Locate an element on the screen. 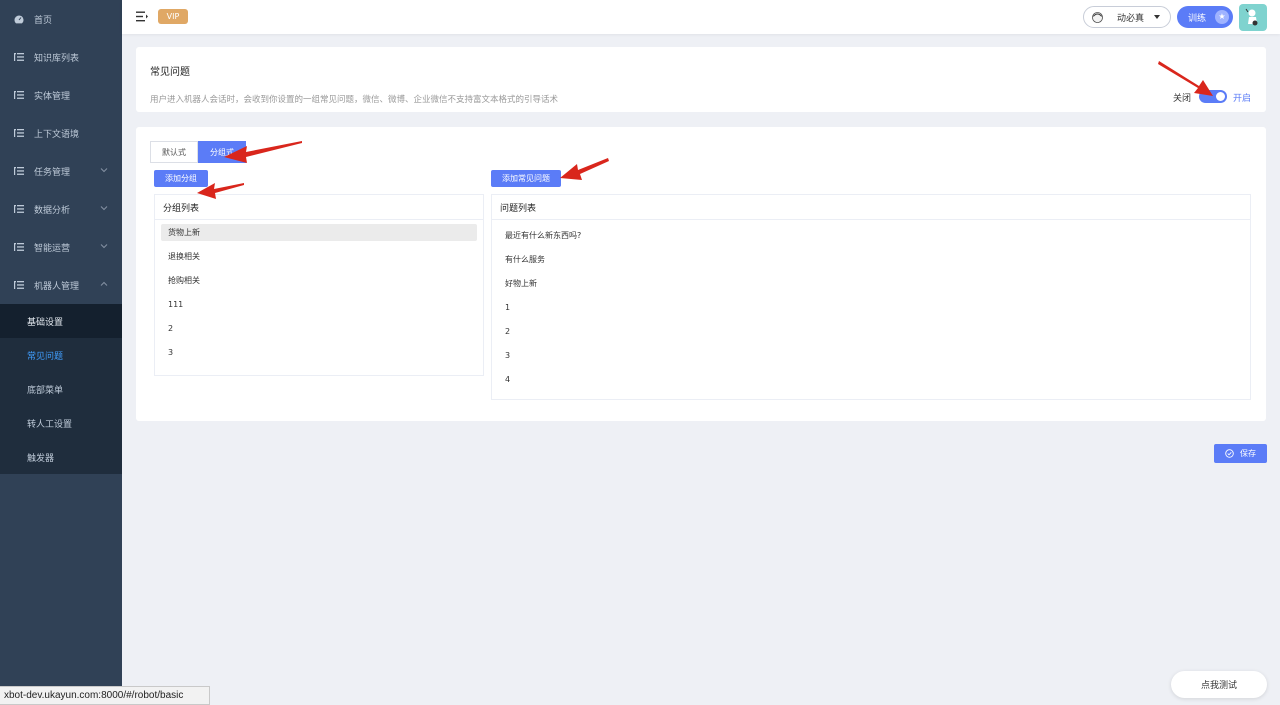 The height and width of the screenshot is (705, 1280). submenu-item-bottom-menu: 底部菜单 is located at coordinates (61, 389).